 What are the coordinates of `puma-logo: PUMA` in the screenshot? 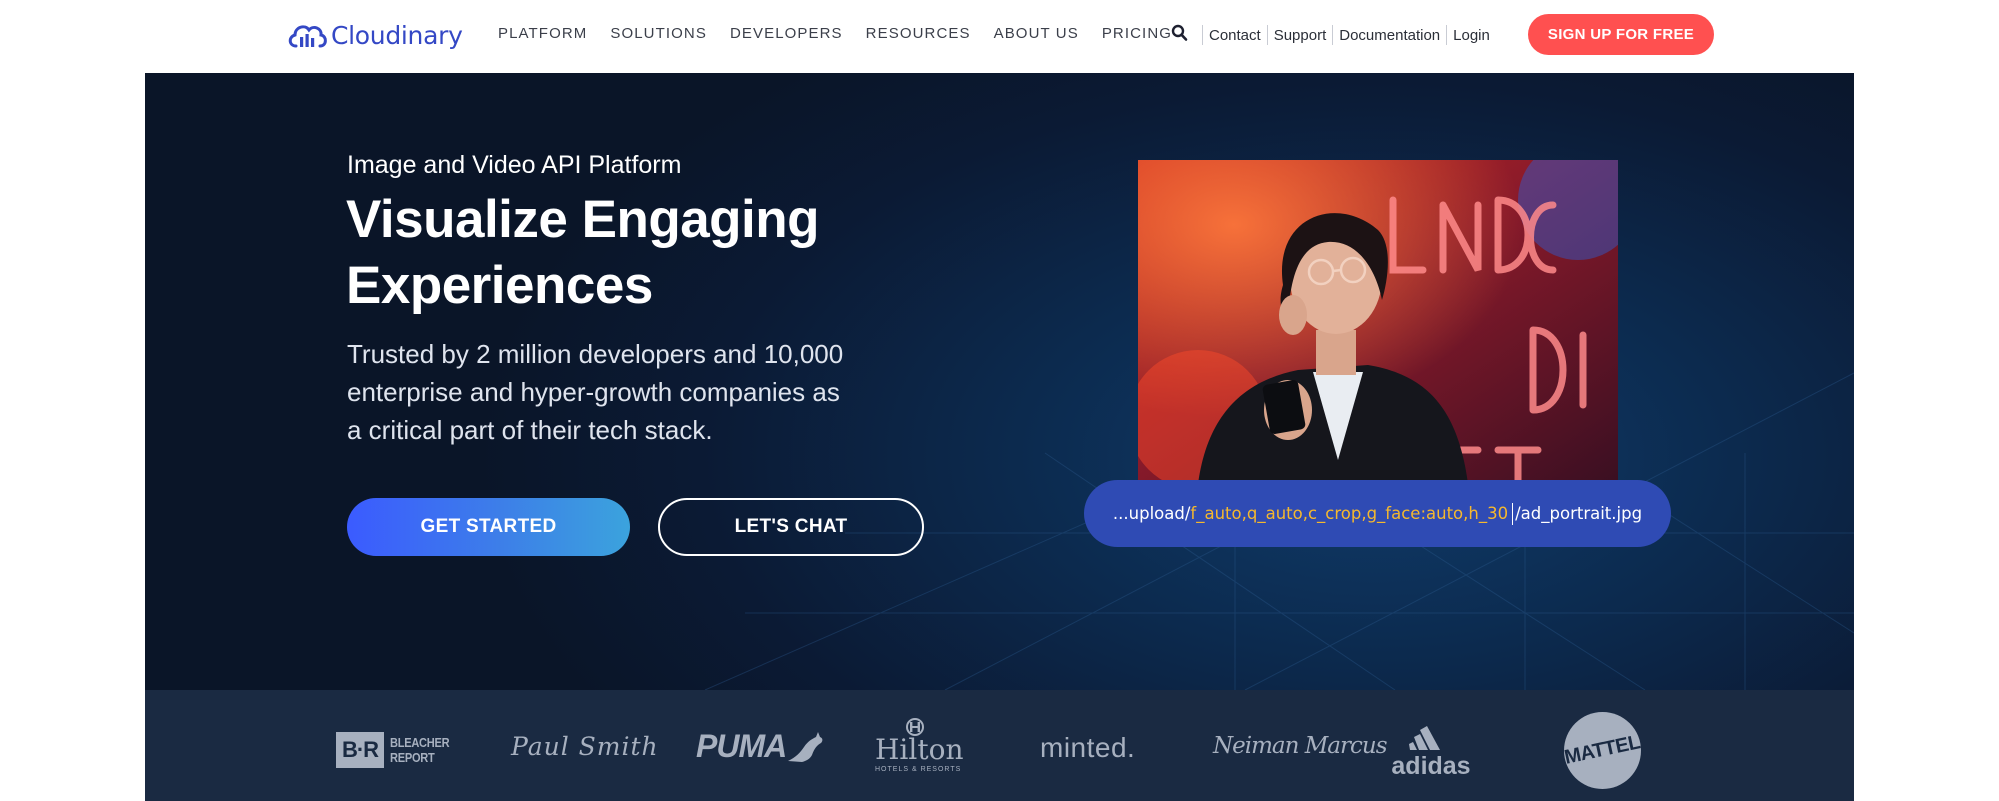 It's located at (760, 746).